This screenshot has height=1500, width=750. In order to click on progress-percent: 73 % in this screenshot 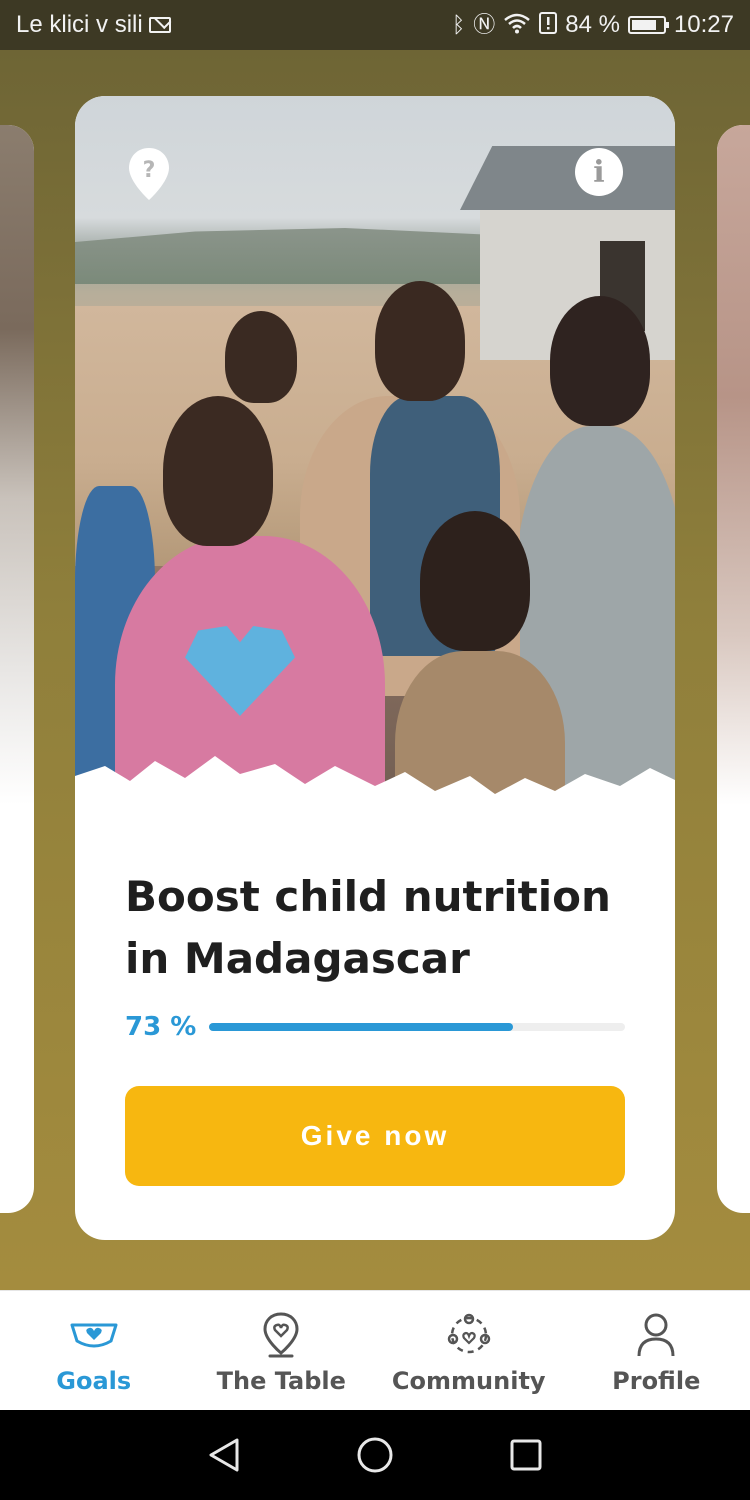, I will do `click(161, 1027)`.